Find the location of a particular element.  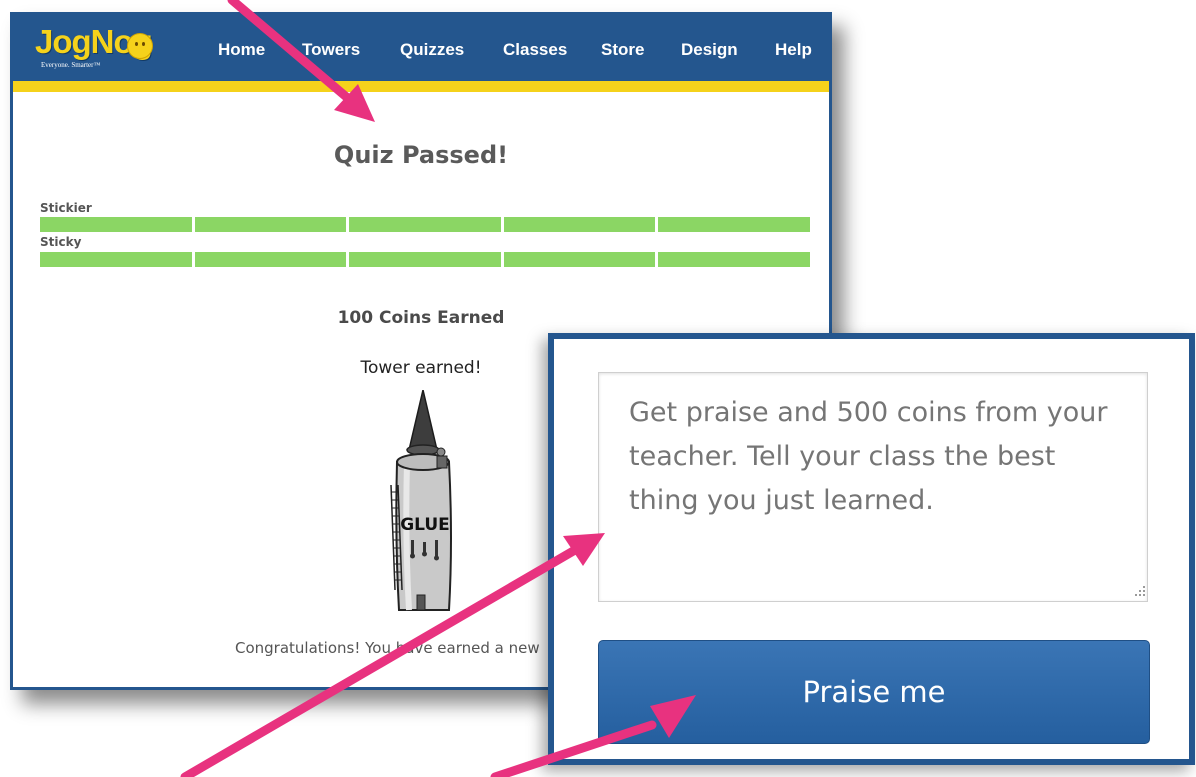

page-title: Quiz Passed! is located at coordinates (421, 155).